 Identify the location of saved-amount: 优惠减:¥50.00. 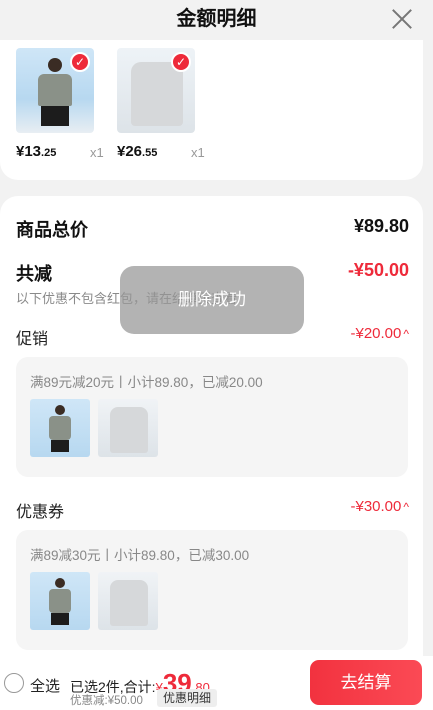
(106, 701).